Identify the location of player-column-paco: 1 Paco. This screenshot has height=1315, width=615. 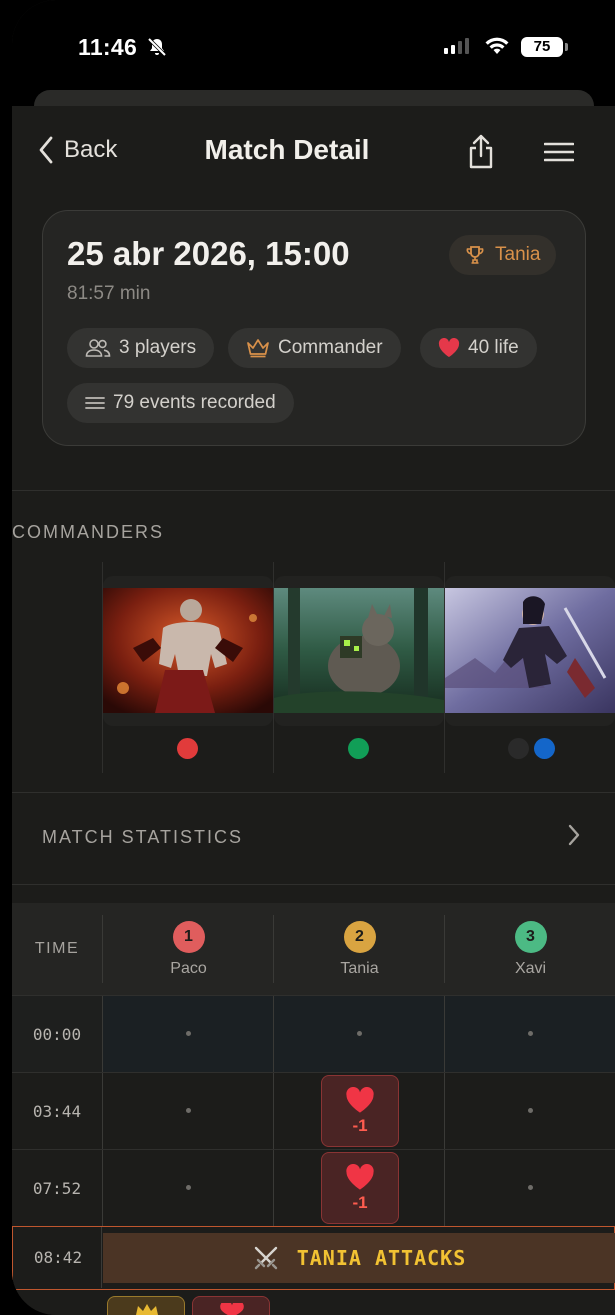
(188, 949).